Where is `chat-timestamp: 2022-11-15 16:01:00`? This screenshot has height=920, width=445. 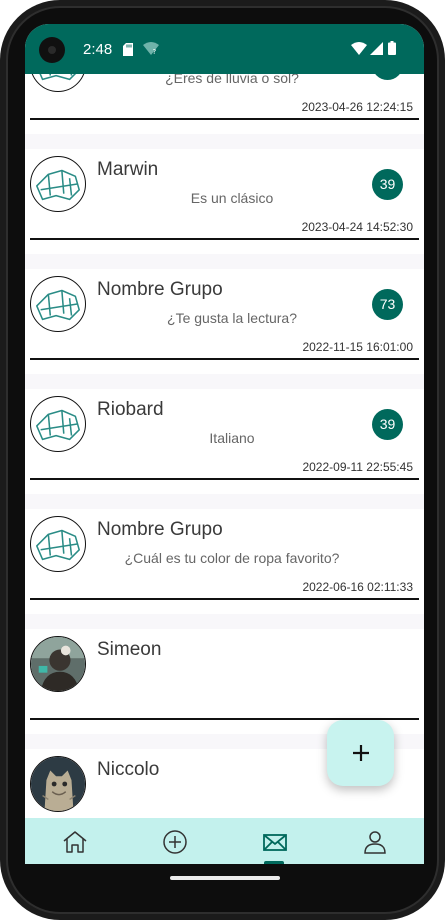
chat-timestamp: 2022-11-15 16:01:00 is located at coordinates (357, 347).